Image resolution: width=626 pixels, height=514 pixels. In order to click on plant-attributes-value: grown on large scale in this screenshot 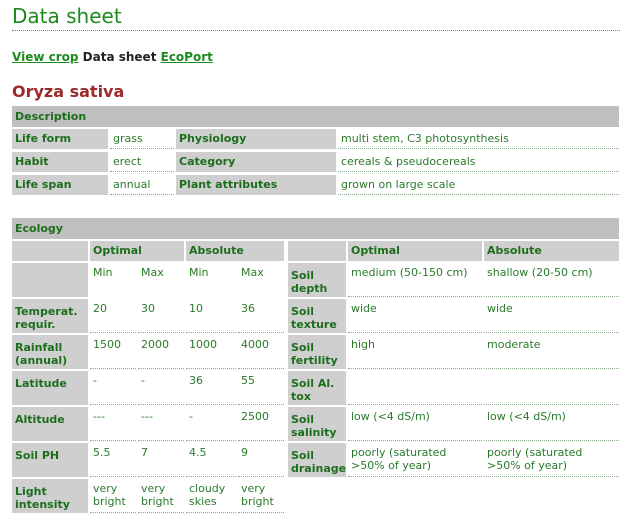, I will do `click(478, 185)`.